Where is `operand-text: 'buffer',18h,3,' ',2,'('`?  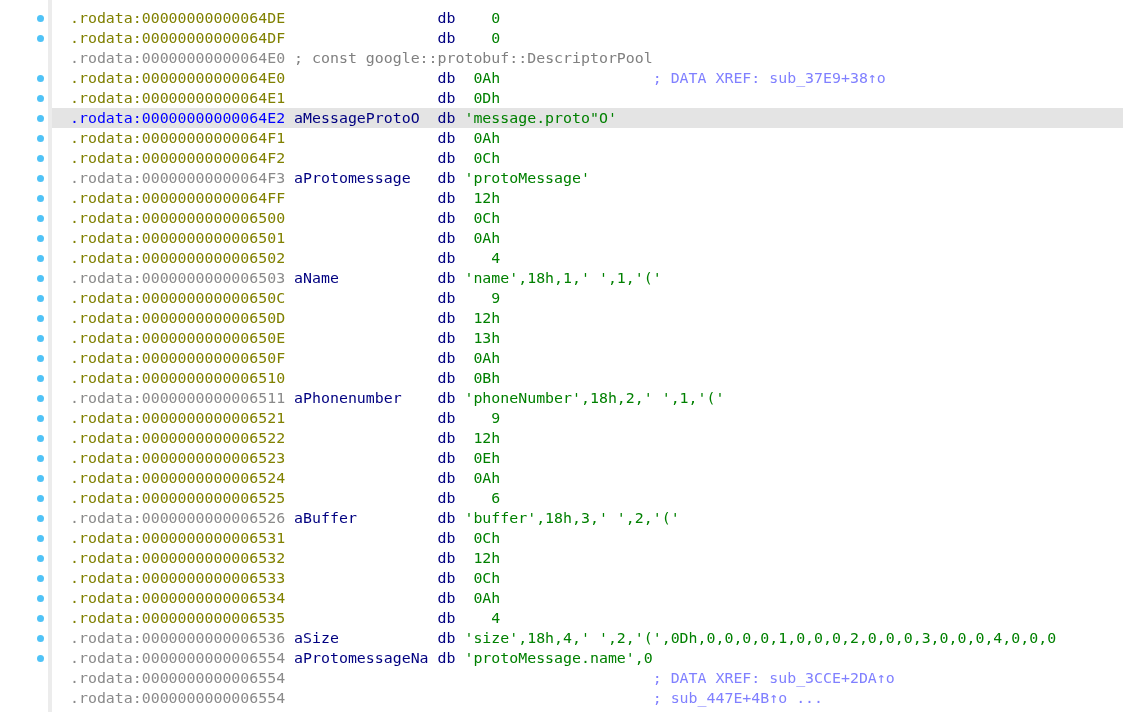
operand-text: 'buffer',18h,3,' ',2,'(' is located at coordinates (572, 518).